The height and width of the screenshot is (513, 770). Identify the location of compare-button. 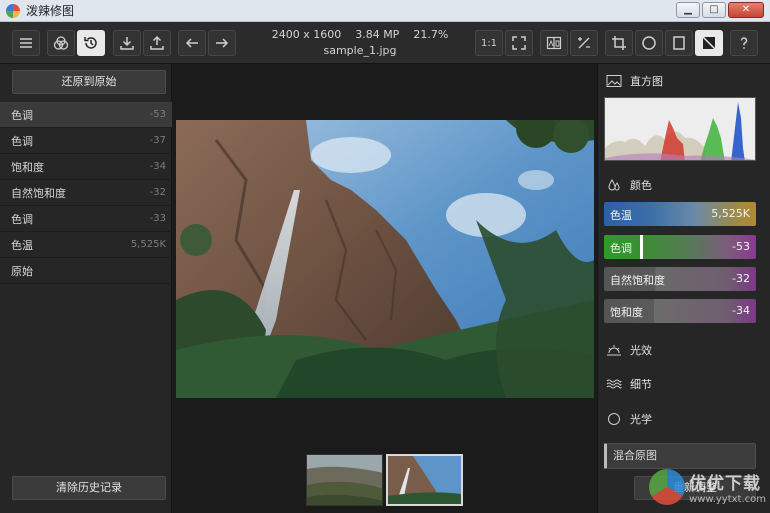
(554, 43).